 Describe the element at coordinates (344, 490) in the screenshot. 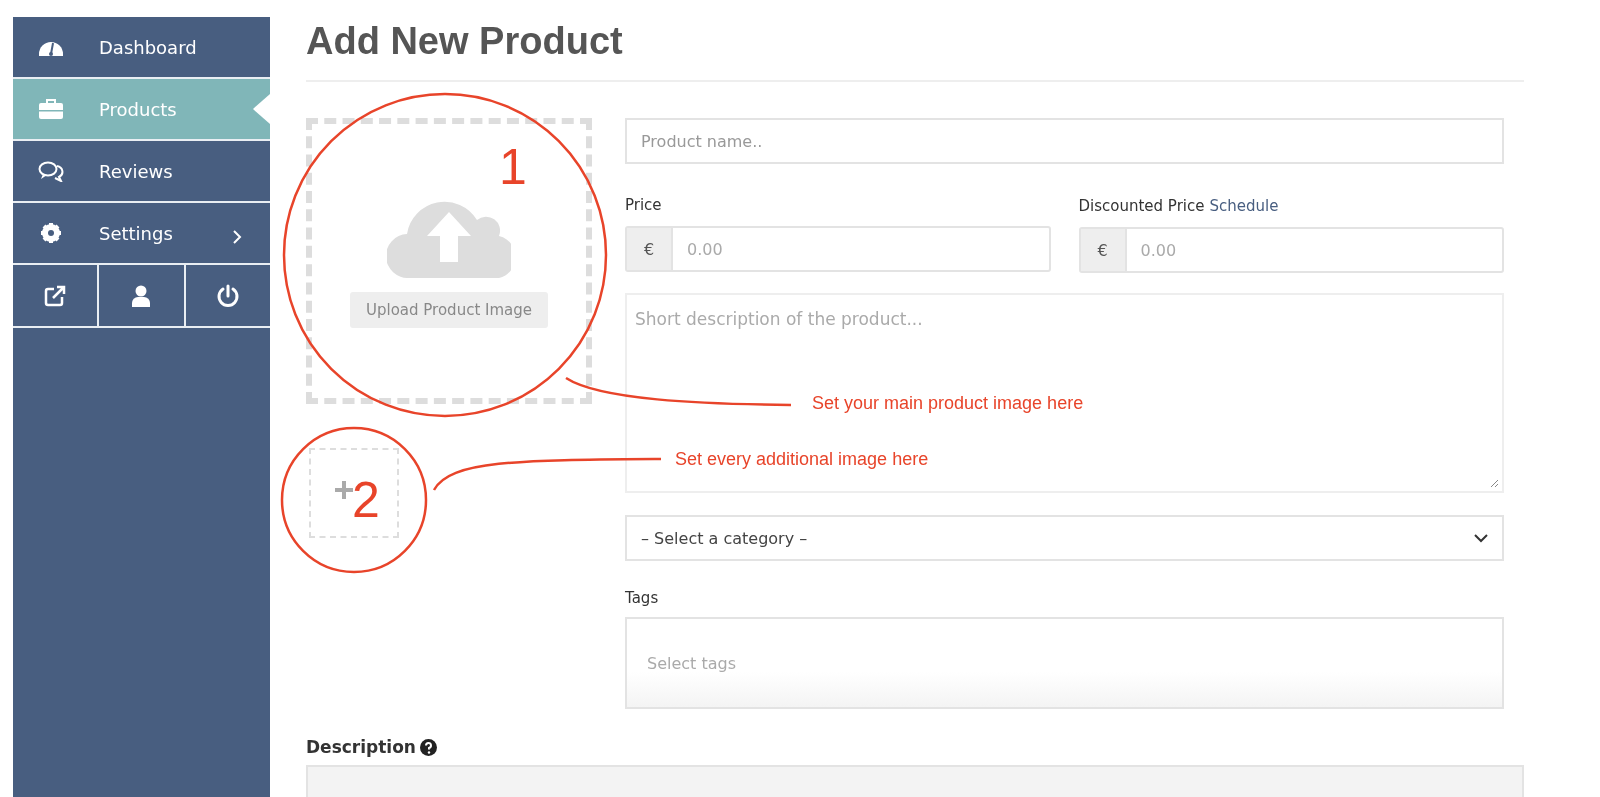

I see `plus-icon` at that location.